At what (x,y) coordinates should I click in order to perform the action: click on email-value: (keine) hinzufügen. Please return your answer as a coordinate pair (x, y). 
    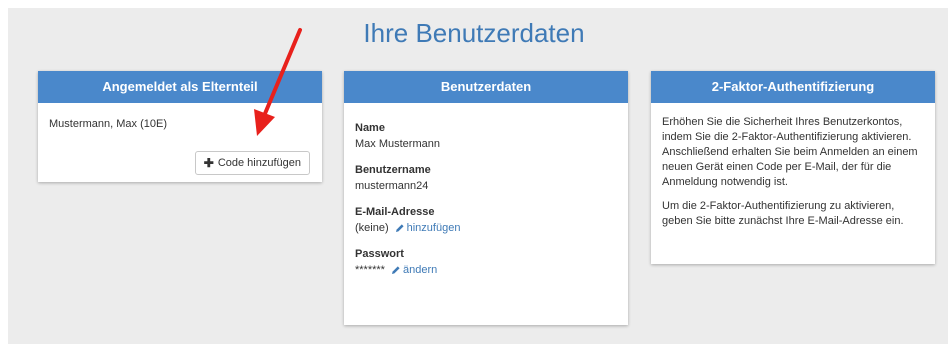
    Looking at the image, I should click on (486, 228).